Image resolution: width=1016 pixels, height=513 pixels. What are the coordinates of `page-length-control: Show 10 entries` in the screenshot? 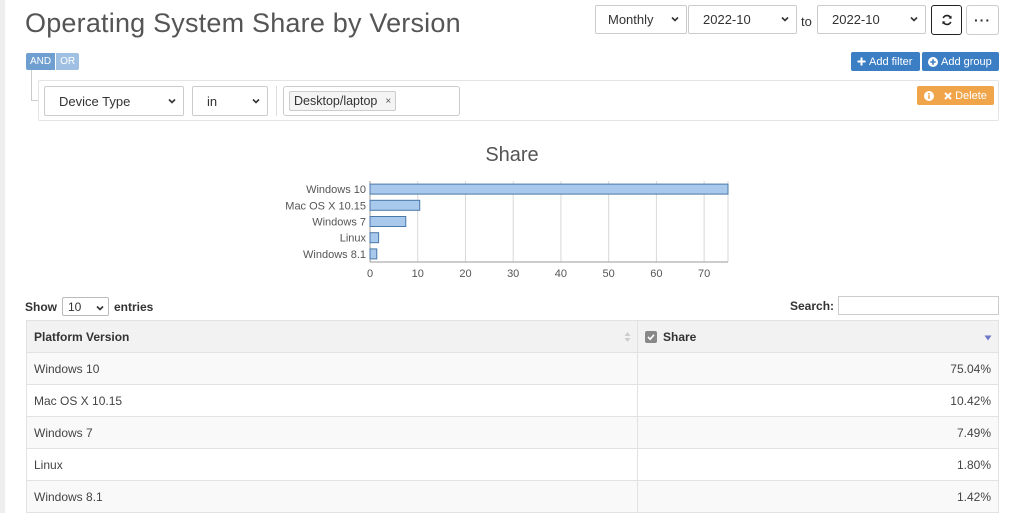 It's located at (89, 306).